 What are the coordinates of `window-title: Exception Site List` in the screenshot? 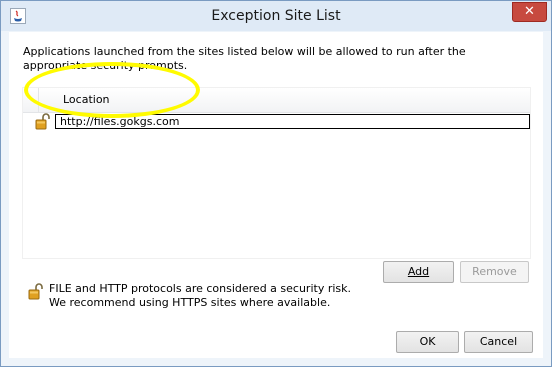 It's located at (276, 16).